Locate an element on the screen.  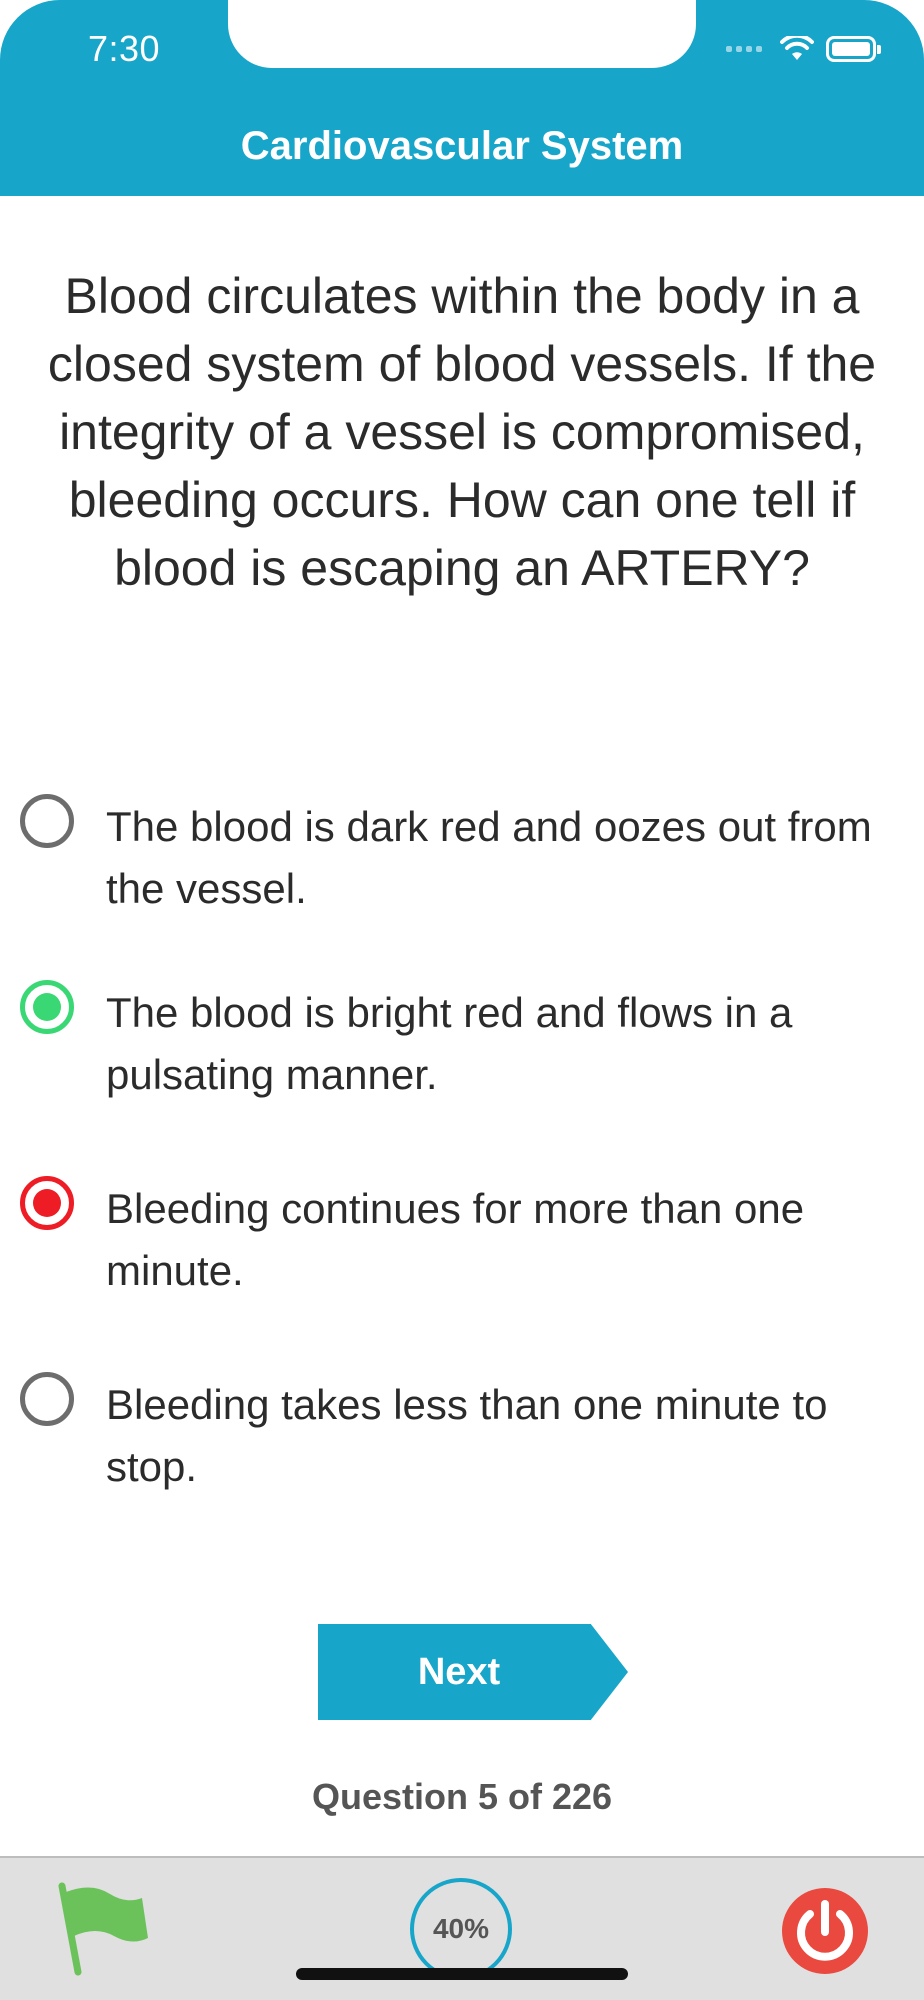
flag-button is located at coordinates (102, 1928).